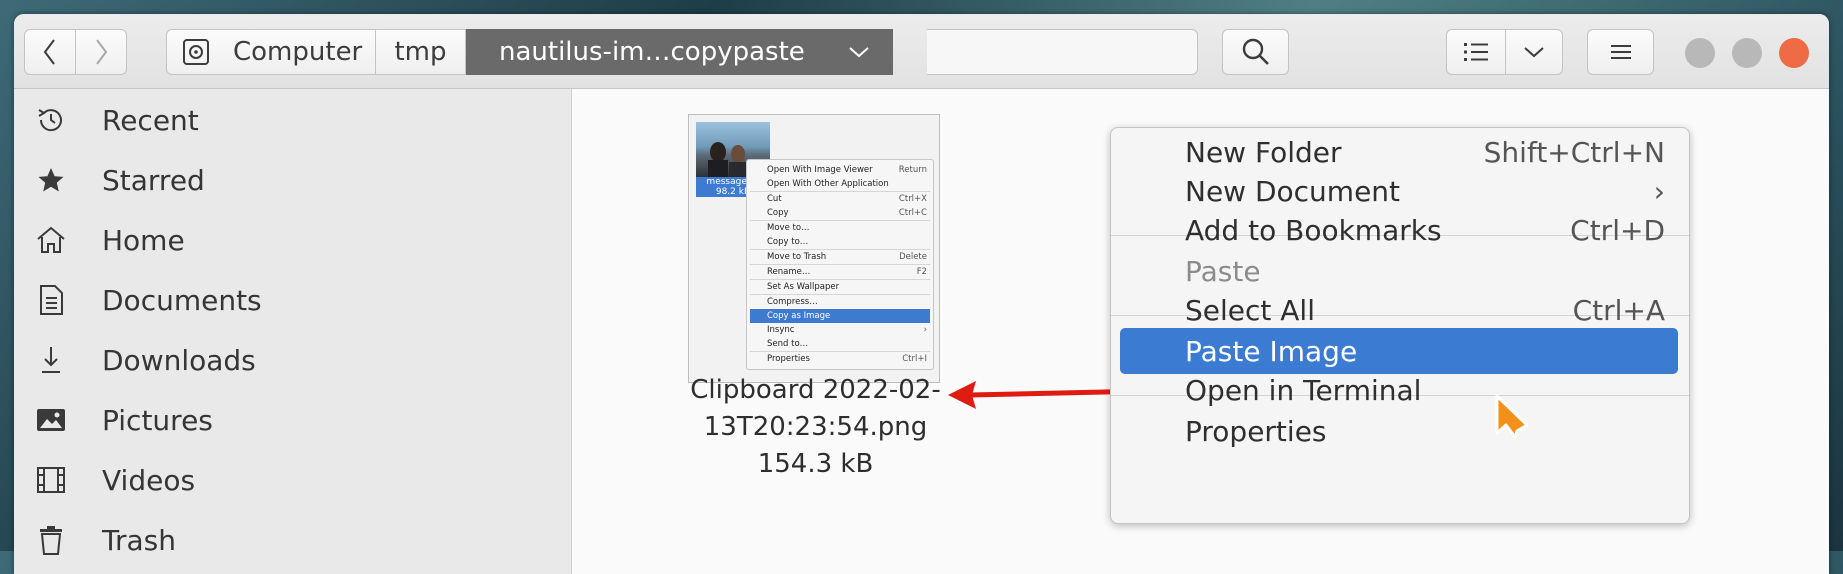 This screenshot has width=1843, height=574. I want to click on menu-item-label: Open in Terminal, so click(1303, 390).